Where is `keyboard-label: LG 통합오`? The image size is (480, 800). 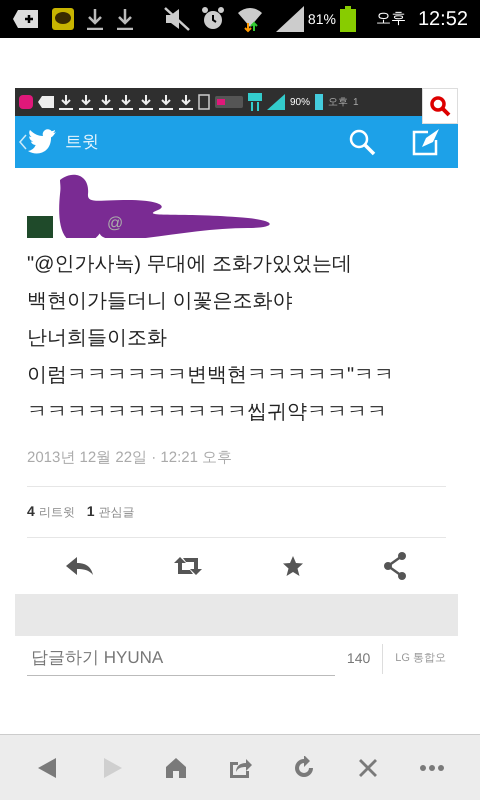
keyboard-label: LG 통합오 is located at coordinates (420, 658).